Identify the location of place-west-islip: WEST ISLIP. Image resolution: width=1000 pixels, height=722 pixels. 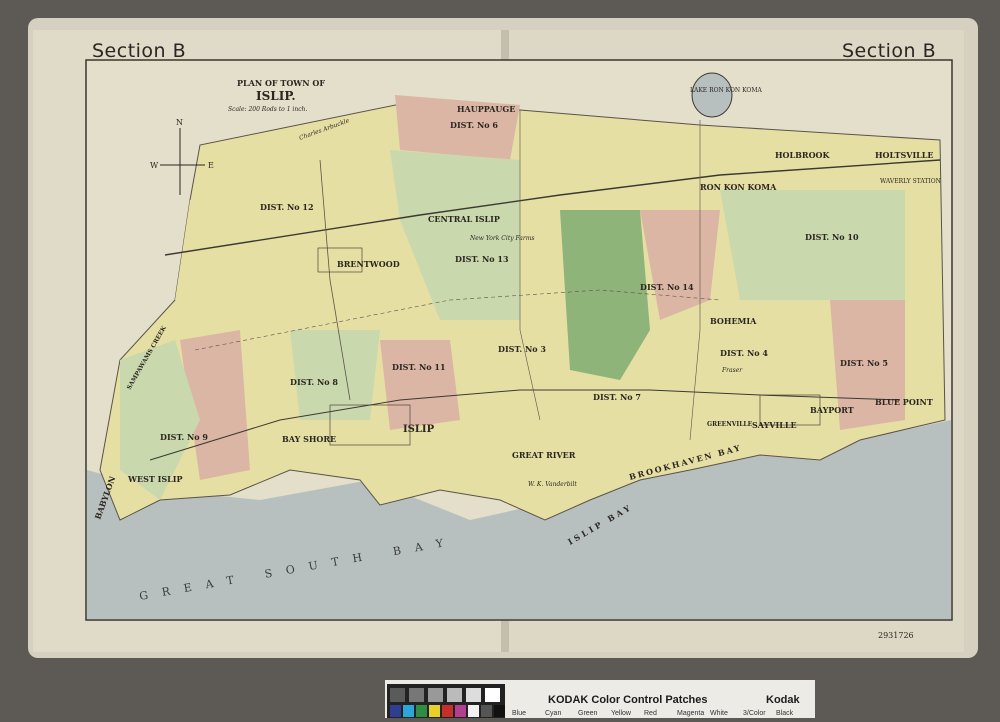
(155, 479).